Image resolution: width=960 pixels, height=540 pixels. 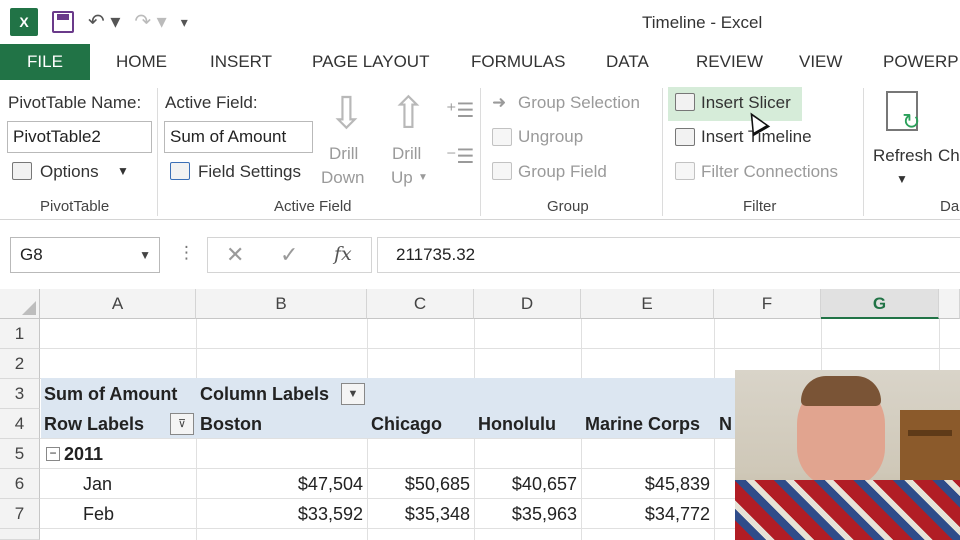 I want to click on pivot-header-n: N, so click(x=725, y=424).